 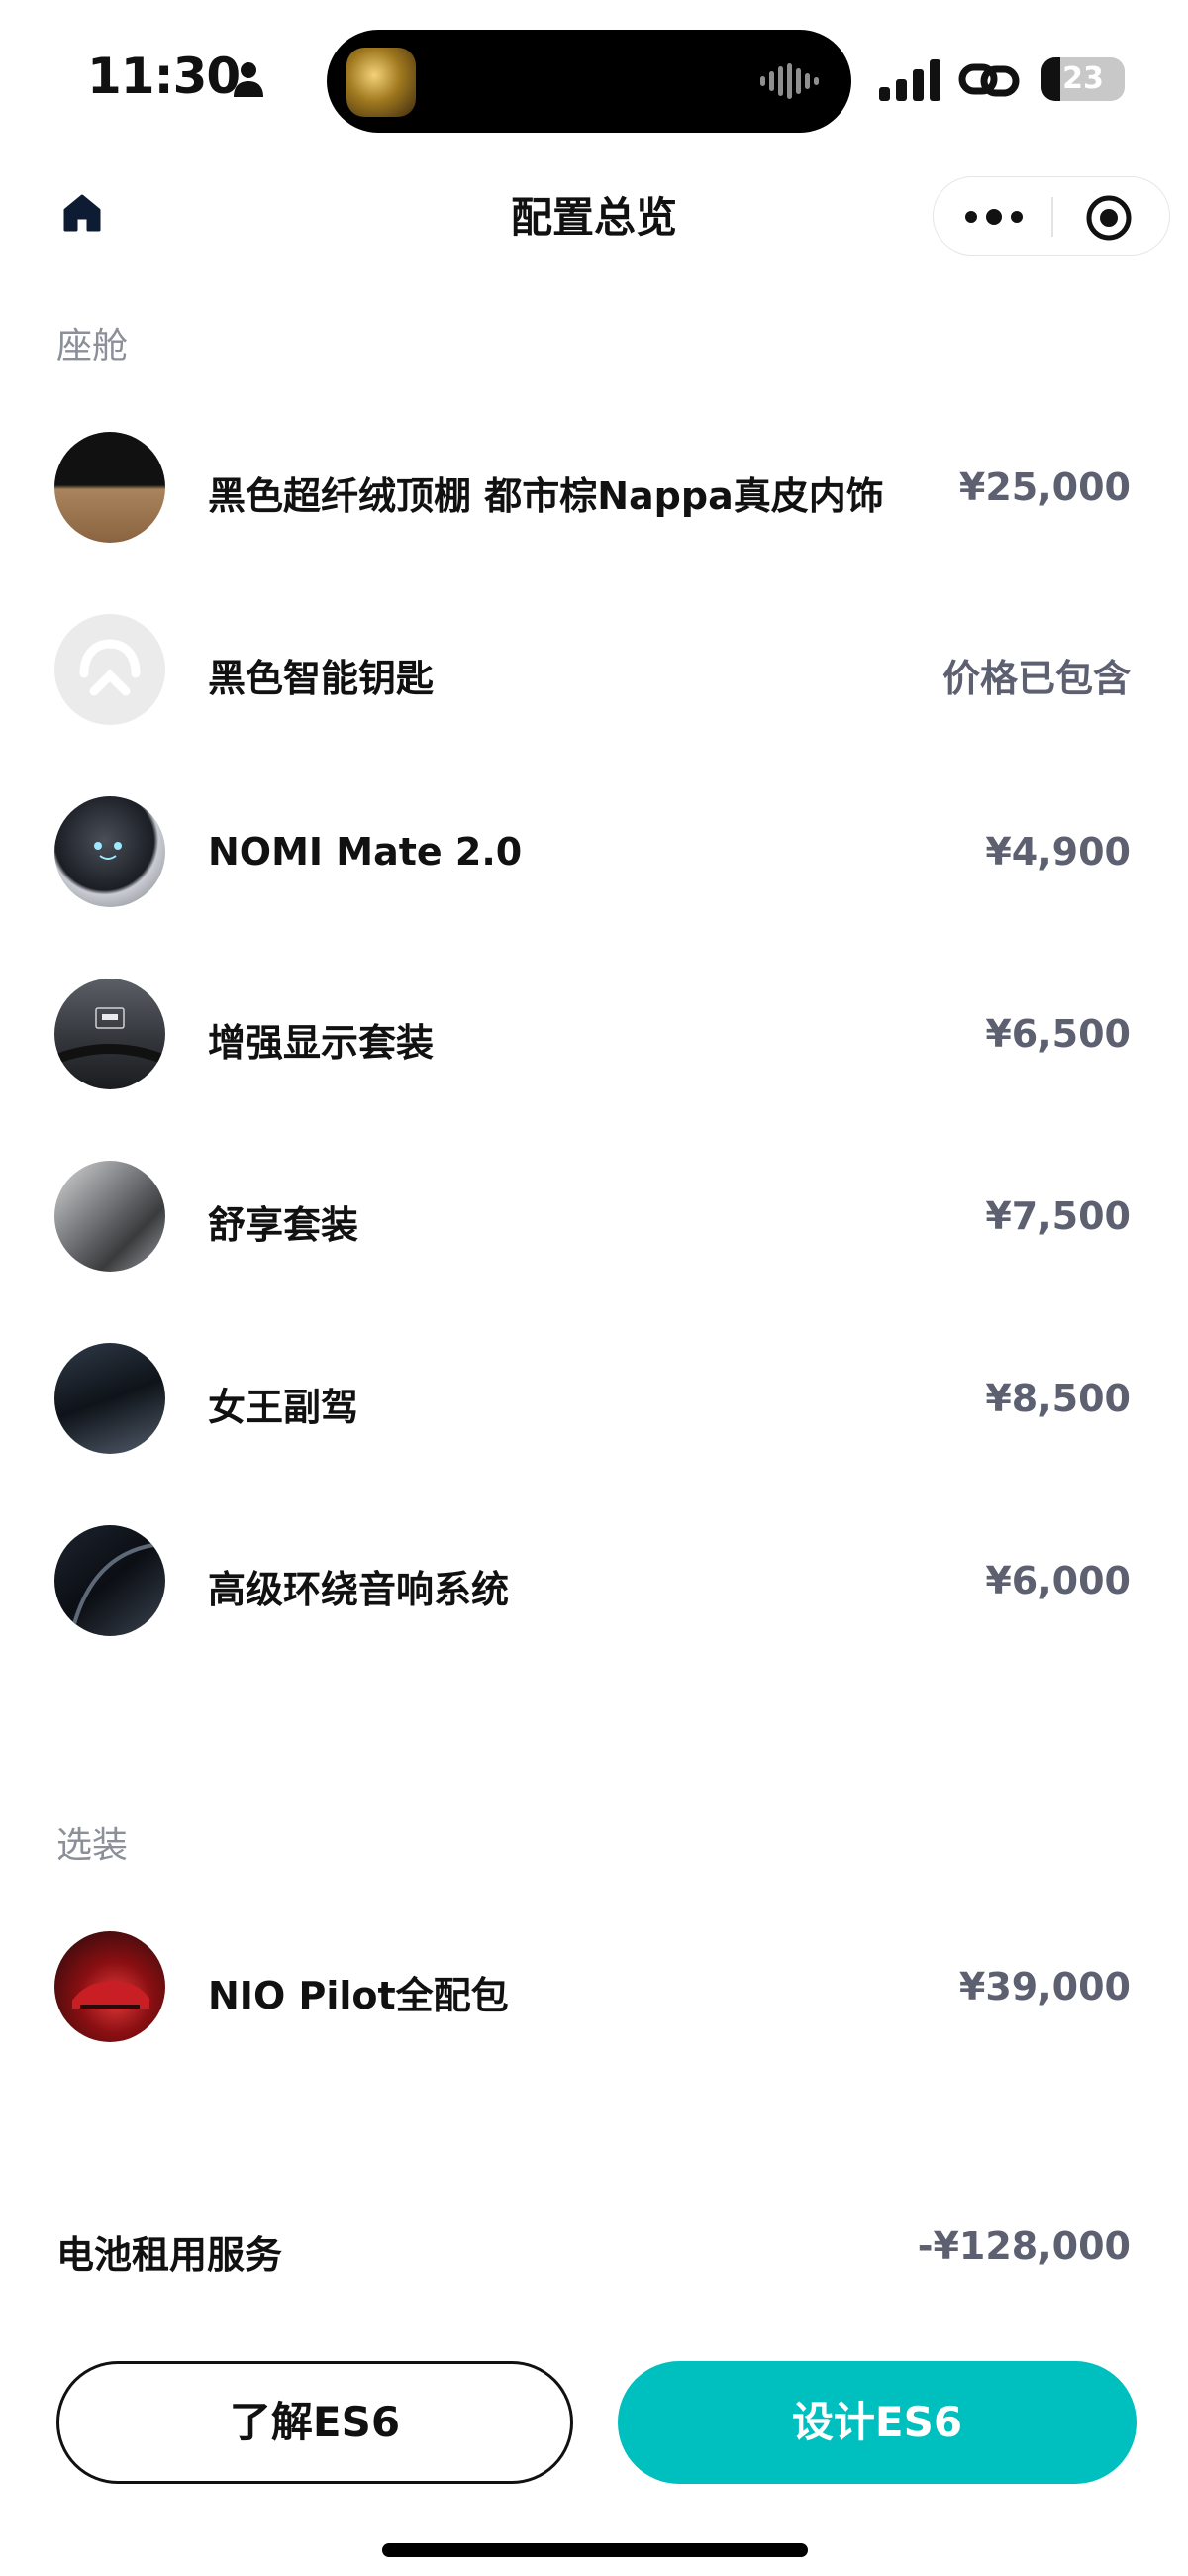 I want to click on battery-icon: 23, so click(x=1083, y=79).